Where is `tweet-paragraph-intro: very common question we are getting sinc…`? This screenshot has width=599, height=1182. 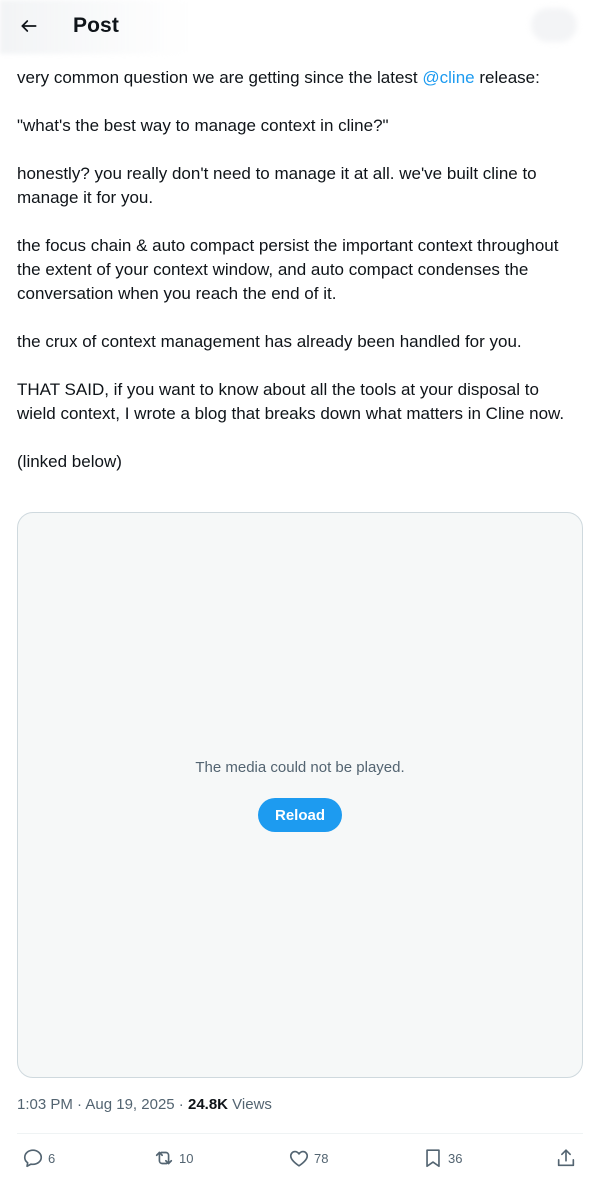 tweet-paragraph-intro: very common question we are getting sinc… is located at coordinates (297, 78).